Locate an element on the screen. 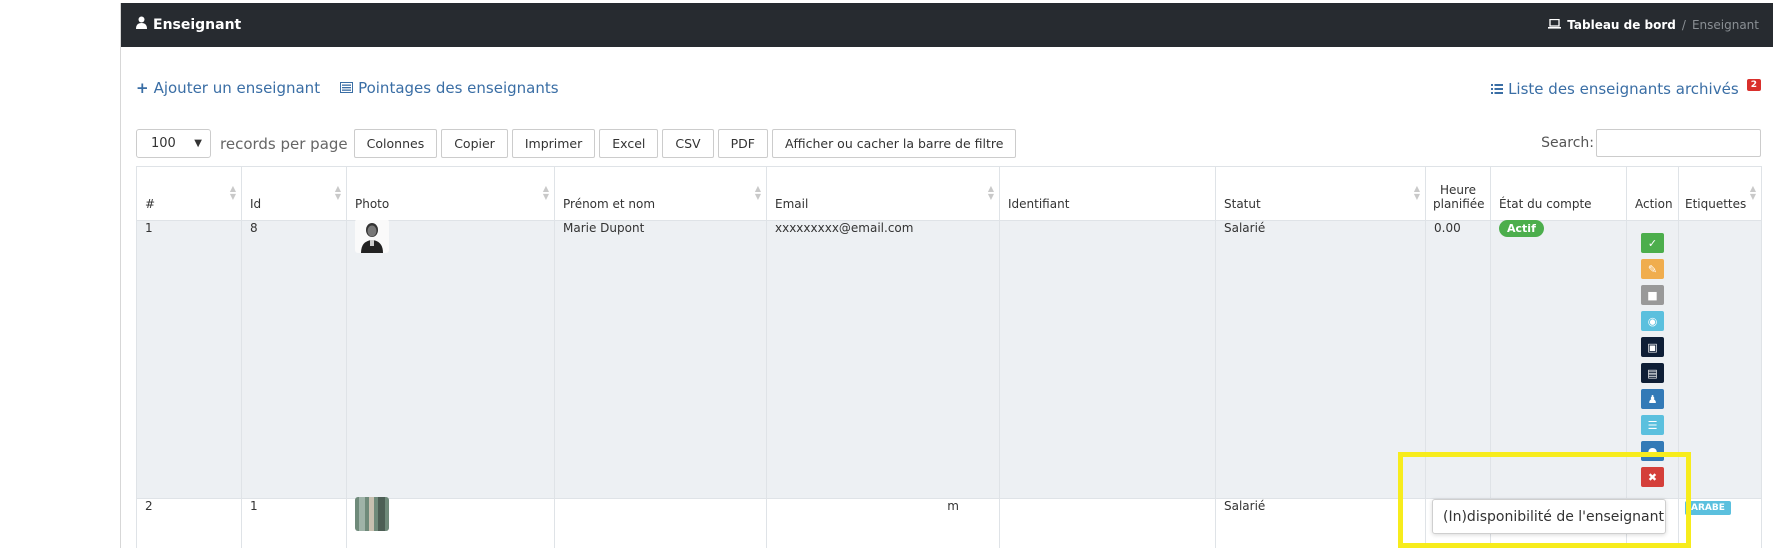 This screenshot has height=548, width=1773. edit-button: ✎ is located at coordinates (1652, 269).